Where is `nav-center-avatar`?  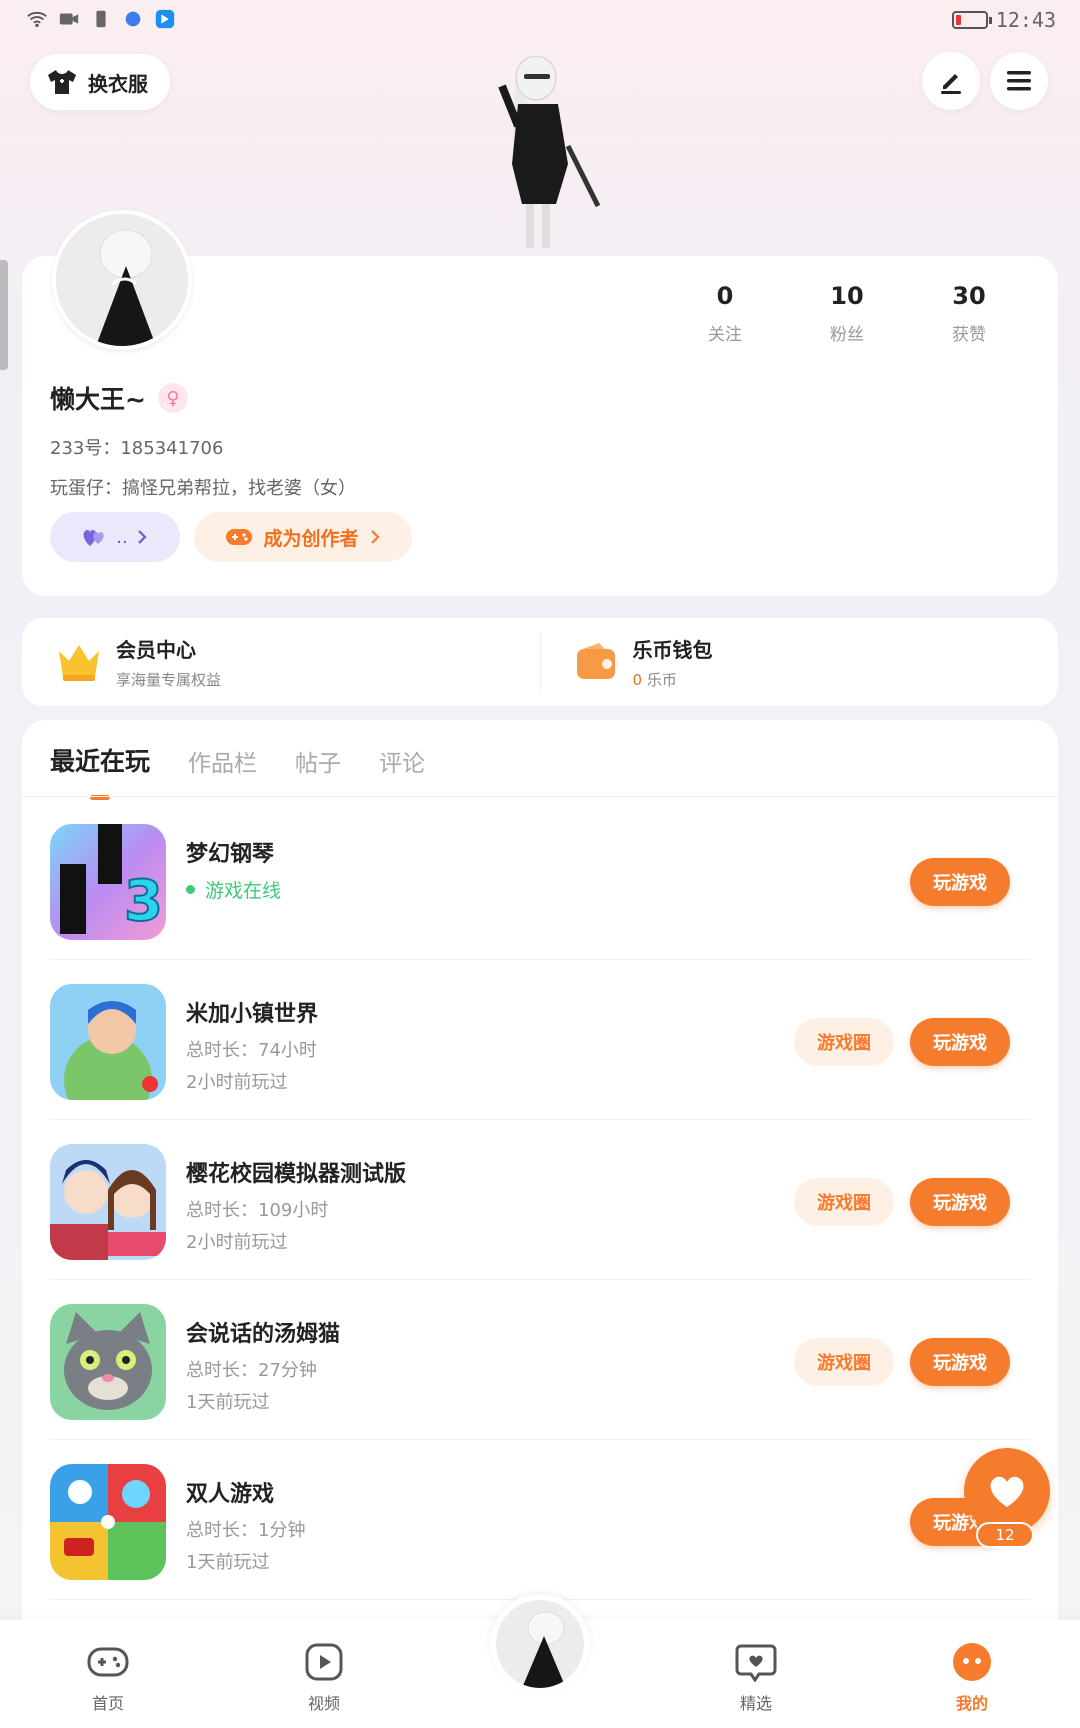 nav-center-avatar is located at coordinates (540, 1644).